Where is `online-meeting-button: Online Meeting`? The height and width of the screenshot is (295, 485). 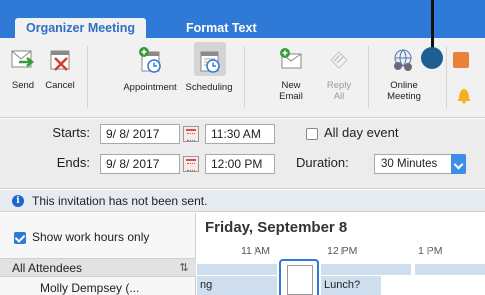 online-meeting-button: Online Meeting is located at coordinates (404, 74).